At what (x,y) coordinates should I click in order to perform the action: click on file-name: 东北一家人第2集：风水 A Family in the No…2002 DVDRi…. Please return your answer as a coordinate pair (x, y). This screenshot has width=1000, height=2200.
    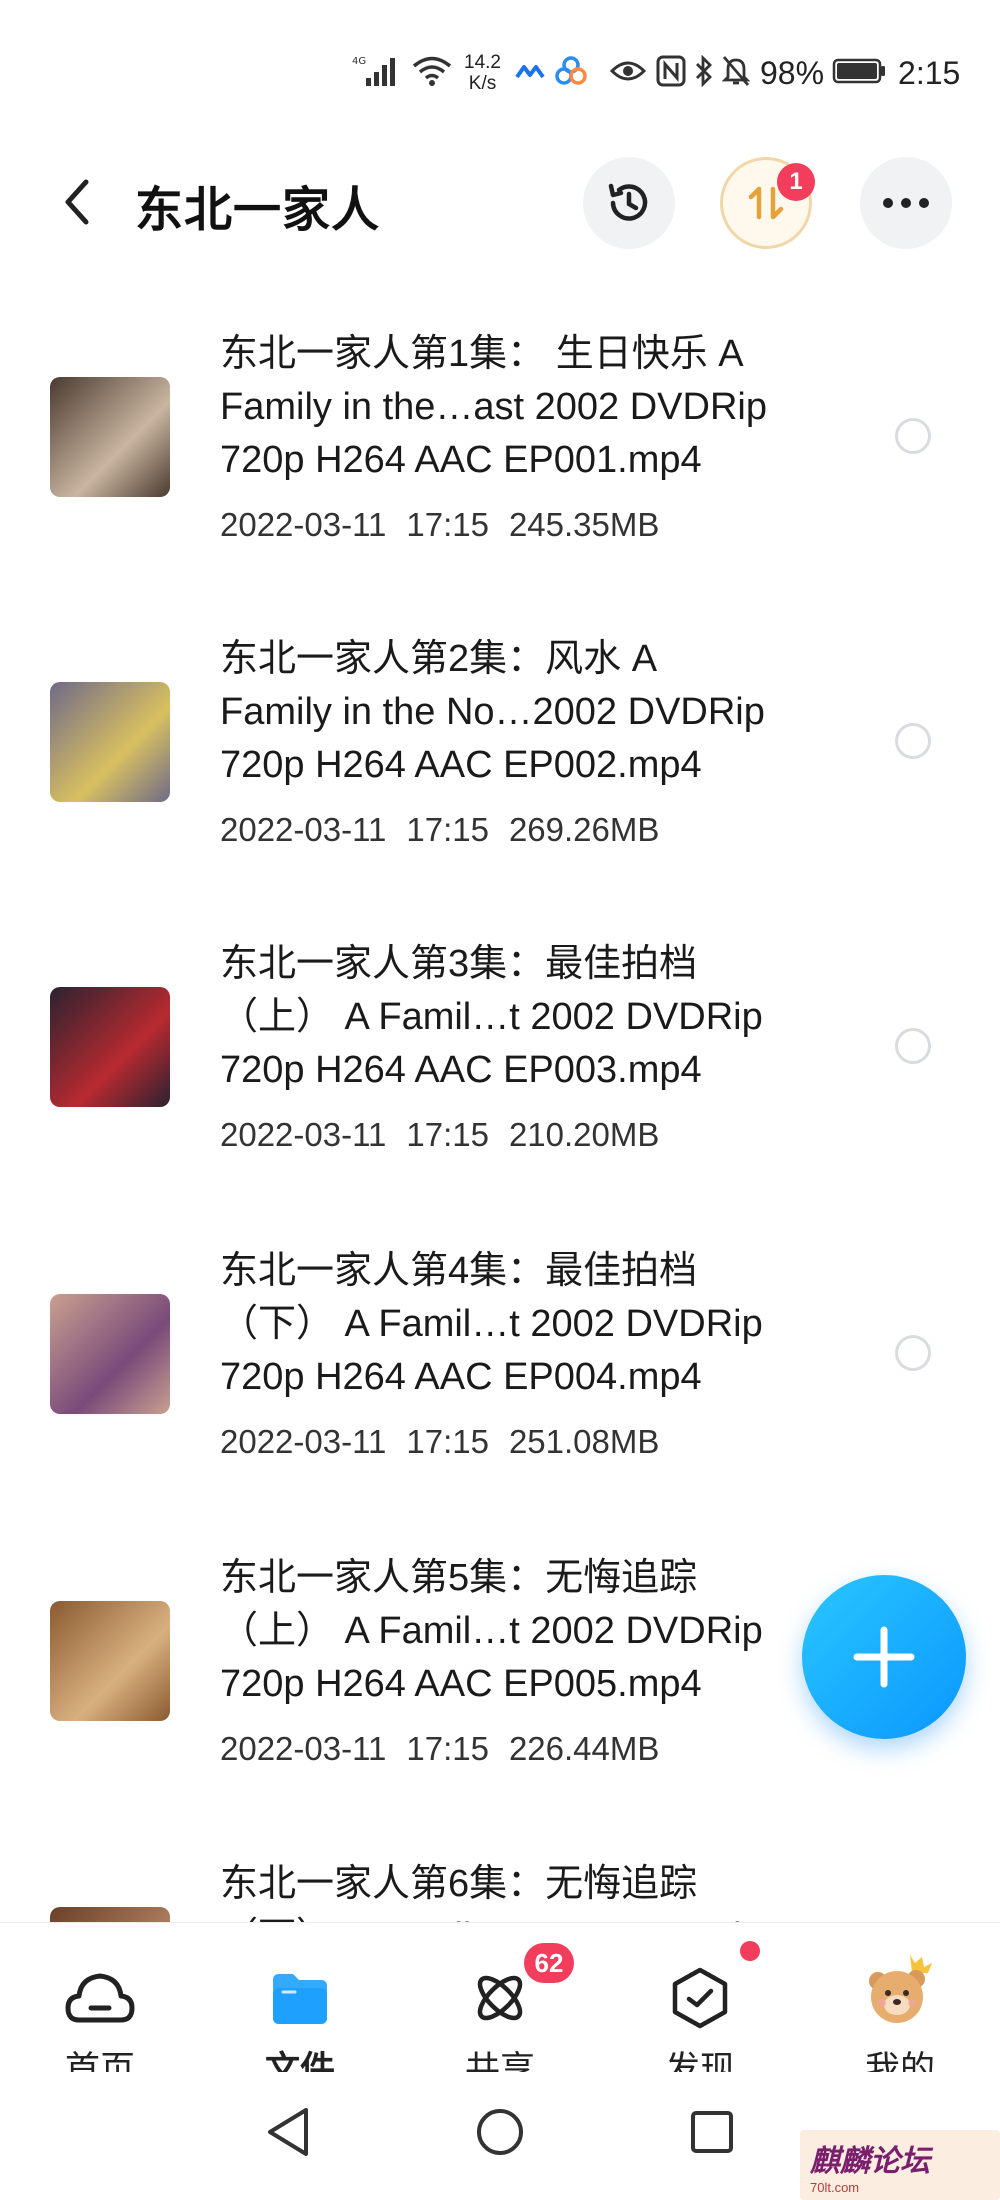
    Looking at the image, I should click on (530, 712).